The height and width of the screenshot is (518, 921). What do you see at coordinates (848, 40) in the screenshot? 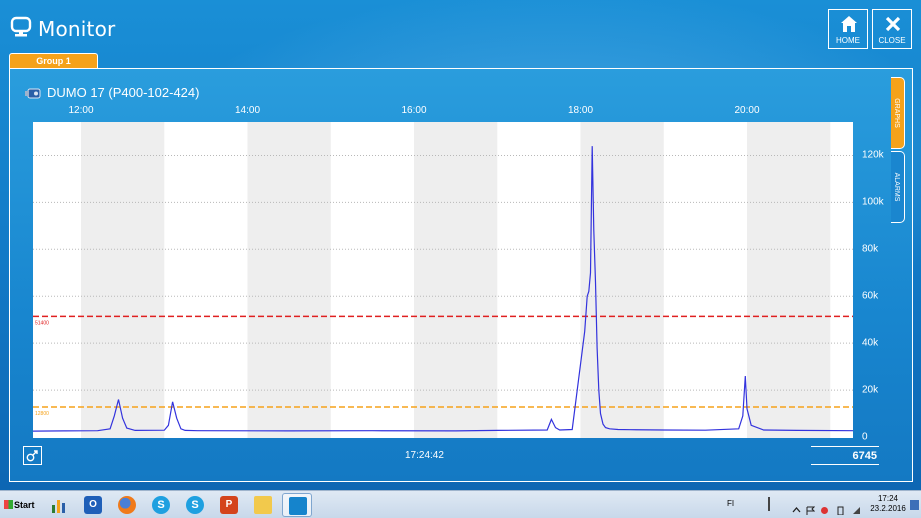
I see `home-label: HOME` at bounding box center [848, 40].